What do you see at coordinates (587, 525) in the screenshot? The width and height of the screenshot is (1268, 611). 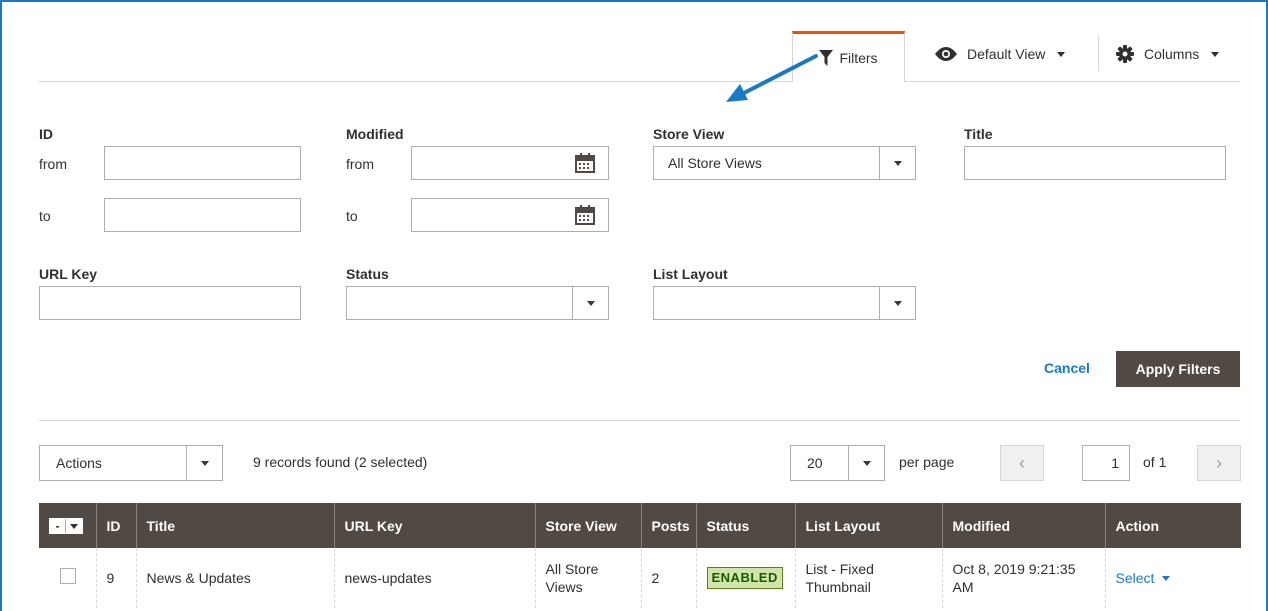 I see `column-header-store-view: Store View` at bounding box center [587, 525].